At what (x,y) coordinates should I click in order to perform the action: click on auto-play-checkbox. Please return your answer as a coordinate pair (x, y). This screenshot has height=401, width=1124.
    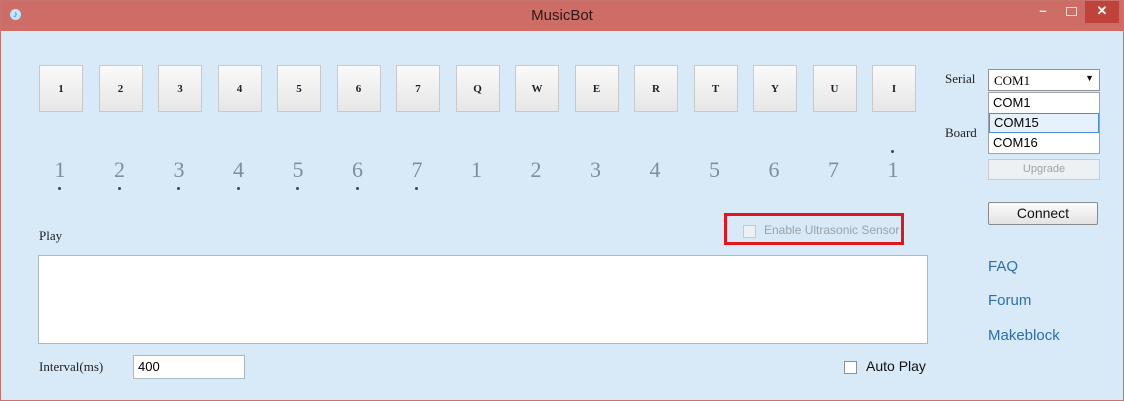
    Looking at the image, I should click on (850, 367).